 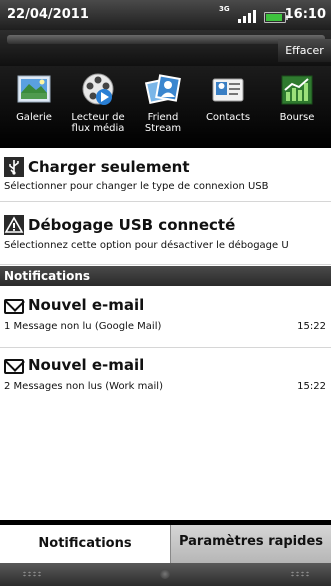 What do you see at coordinates (34, 90) in the screenshot?
I see `gallery-icon` at bounding box center [34, 90].